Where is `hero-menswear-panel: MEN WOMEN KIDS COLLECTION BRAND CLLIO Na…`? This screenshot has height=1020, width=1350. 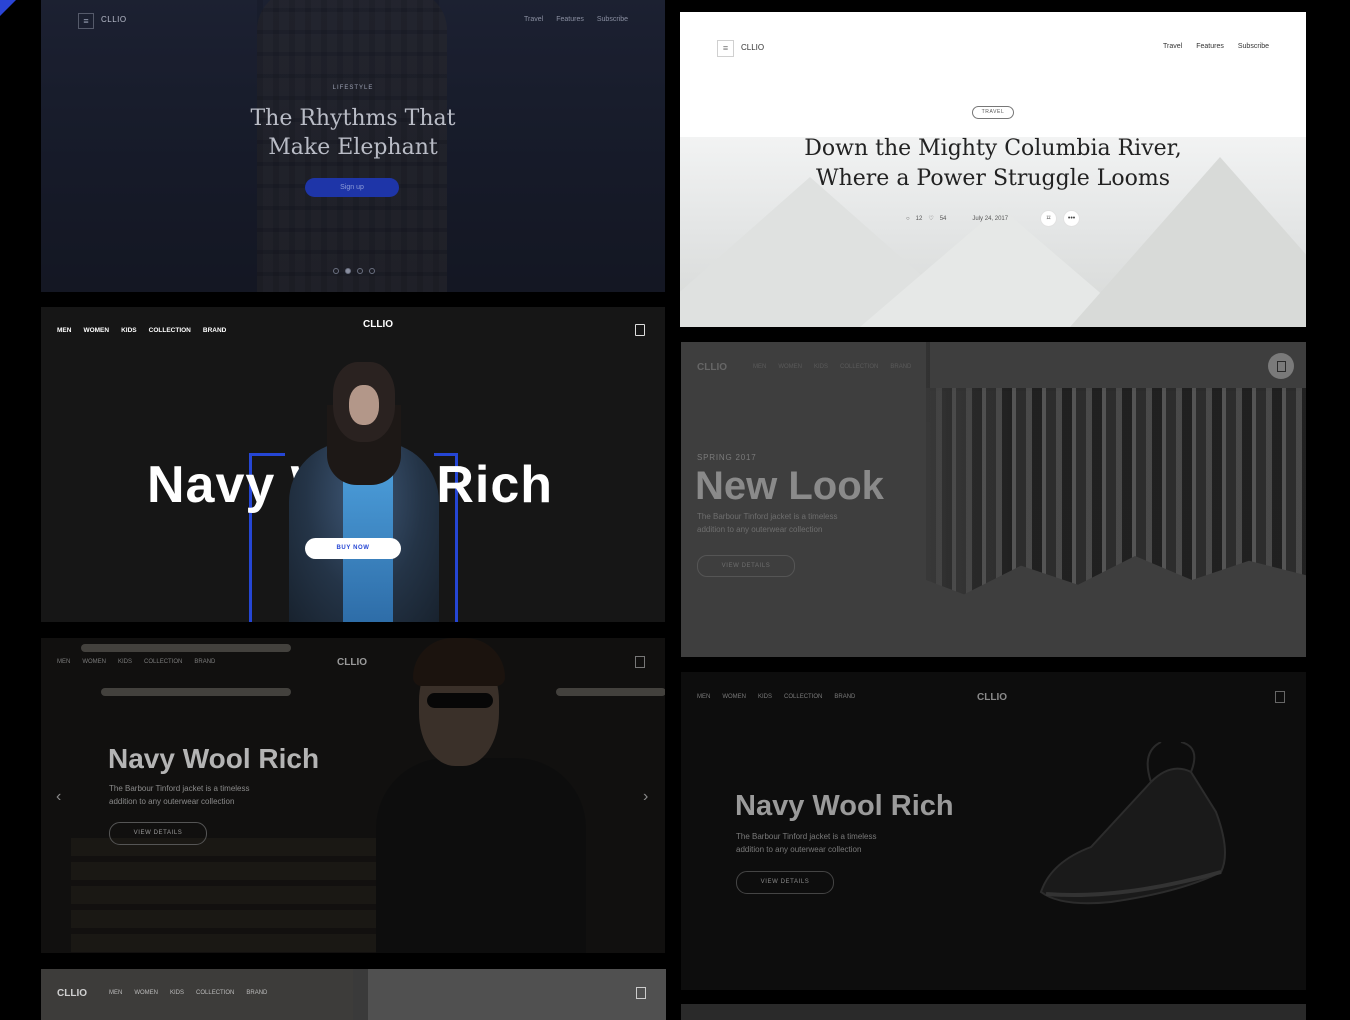 hero-menswear-panel: MEN WOMEN KIDS COLLECTION BRAND CLLIO Na… is located at coordinates (353, 795).